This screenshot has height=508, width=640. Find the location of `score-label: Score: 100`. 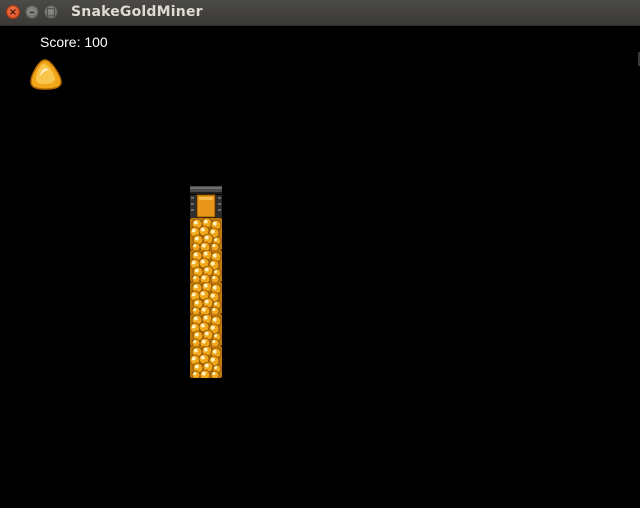

score-label: Score: 100 is located at coordinates (74, 42).